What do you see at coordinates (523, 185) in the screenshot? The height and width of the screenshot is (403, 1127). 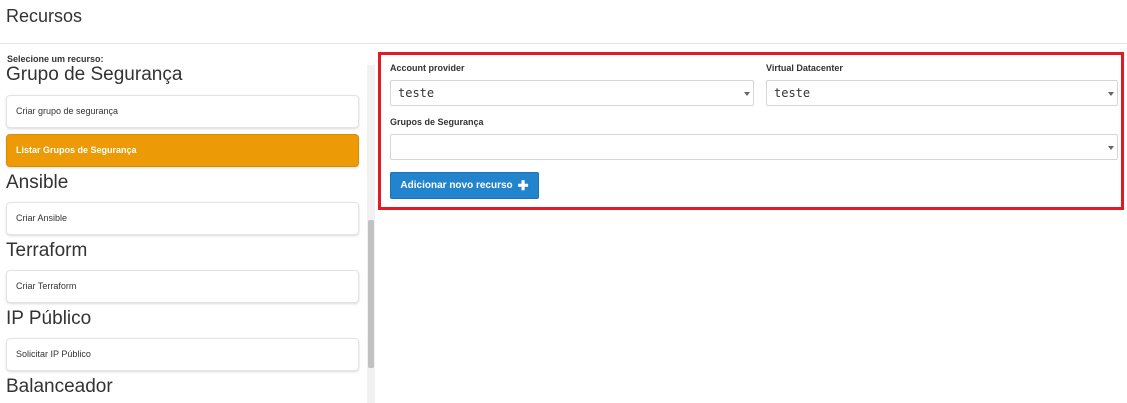 I see `plus-icon: ✚` at bounding box center [523, 185].